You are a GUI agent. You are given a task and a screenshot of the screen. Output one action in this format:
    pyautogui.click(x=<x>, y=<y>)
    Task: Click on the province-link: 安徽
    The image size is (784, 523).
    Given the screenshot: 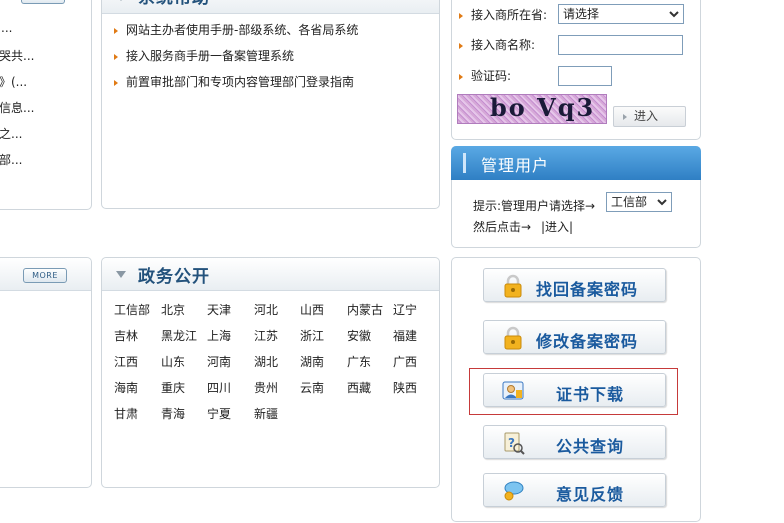 What is the action you would take?
    pyautogui.click(x=359, y=335)
    